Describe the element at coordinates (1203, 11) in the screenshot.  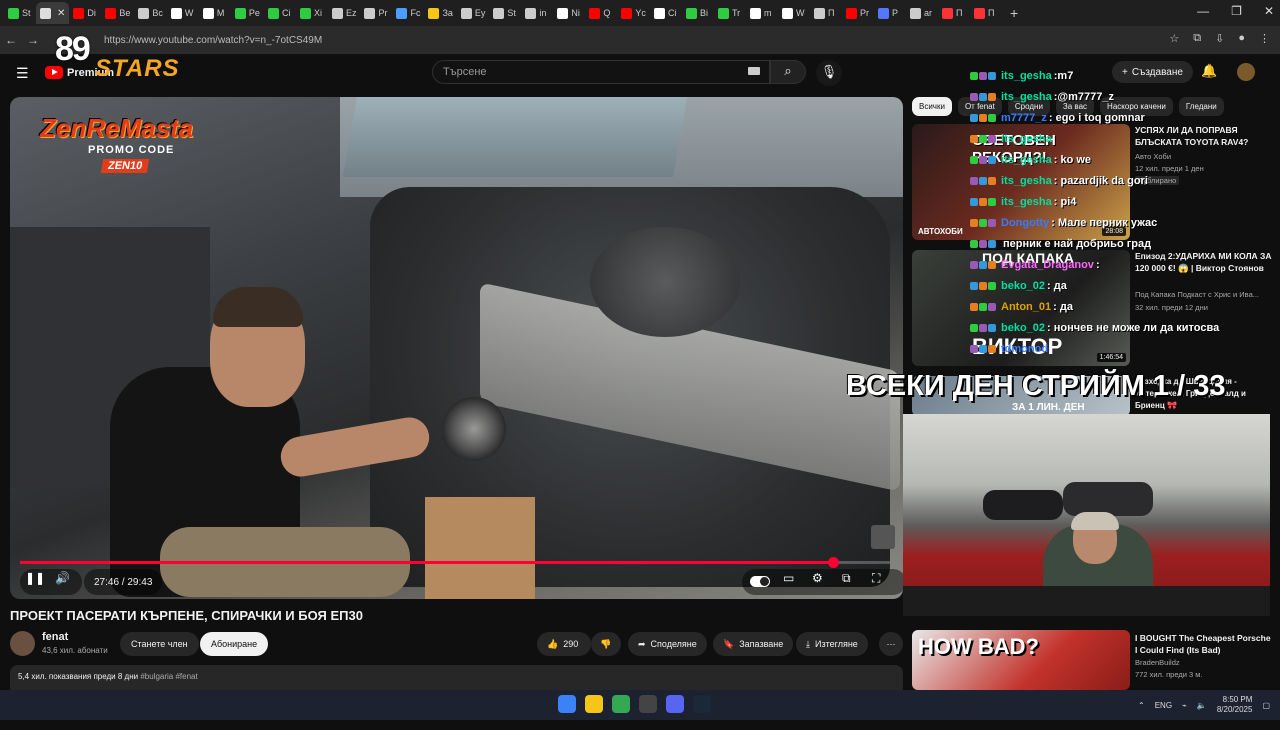
I see `minimize-icon: —` at that location.